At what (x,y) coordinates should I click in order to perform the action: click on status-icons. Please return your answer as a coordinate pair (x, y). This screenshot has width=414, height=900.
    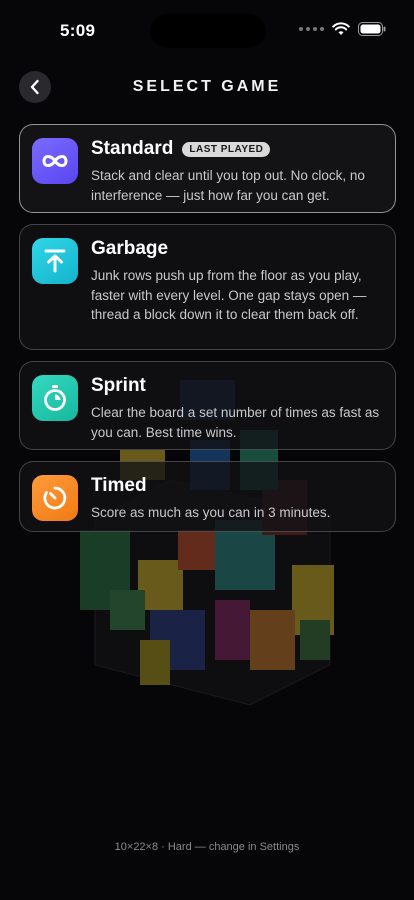
    Looking at the image, I should click on (342, 29).